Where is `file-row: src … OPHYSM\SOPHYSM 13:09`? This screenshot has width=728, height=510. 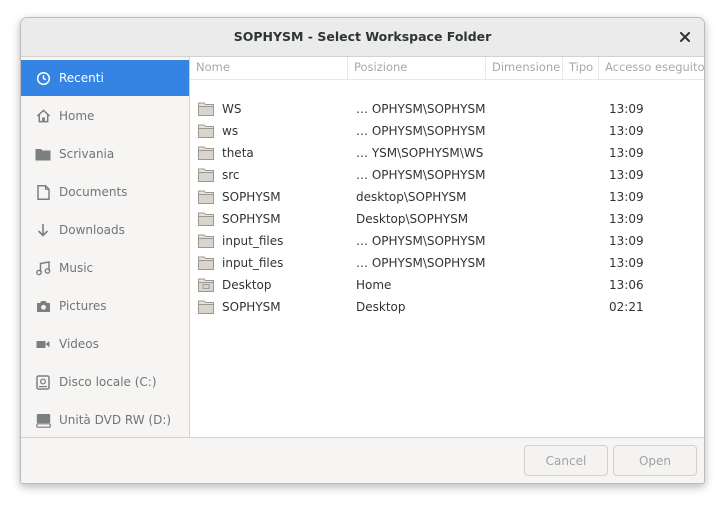 file-row: src … OPHYSM\SOPHYSM 13:09 is located at coordinates (447, 175).